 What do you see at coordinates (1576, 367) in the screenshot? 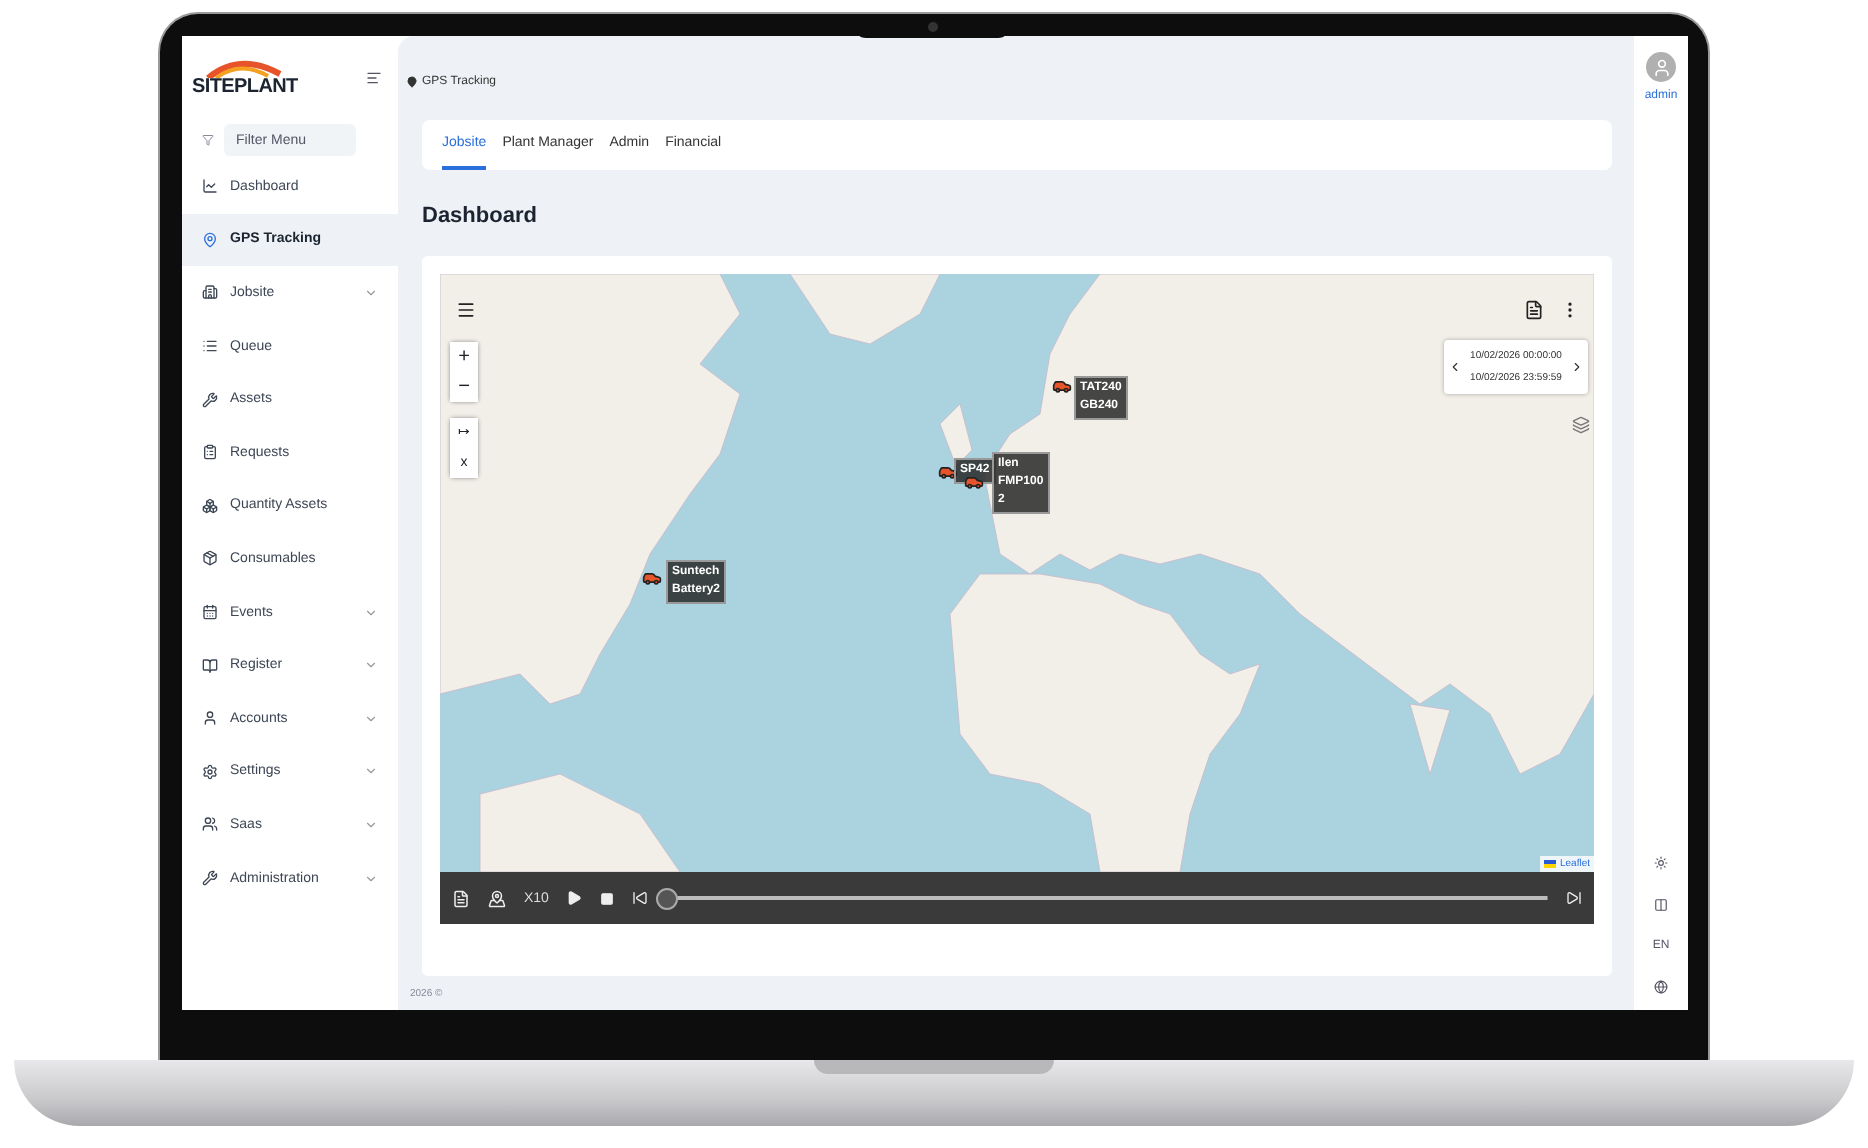
I see `chevron-right-icon` at bounding box center [1576, 367].